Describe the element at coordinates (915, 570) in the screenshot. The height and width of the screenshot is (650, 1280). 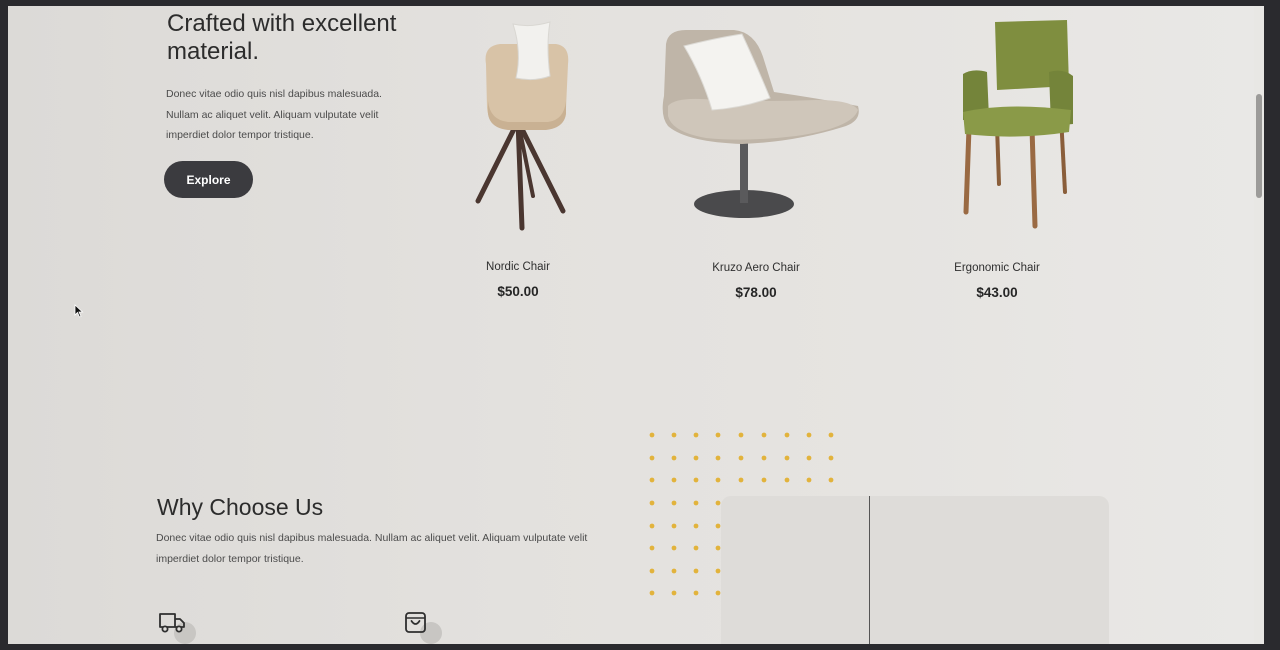
I see `why-choose-us-image` at that location.